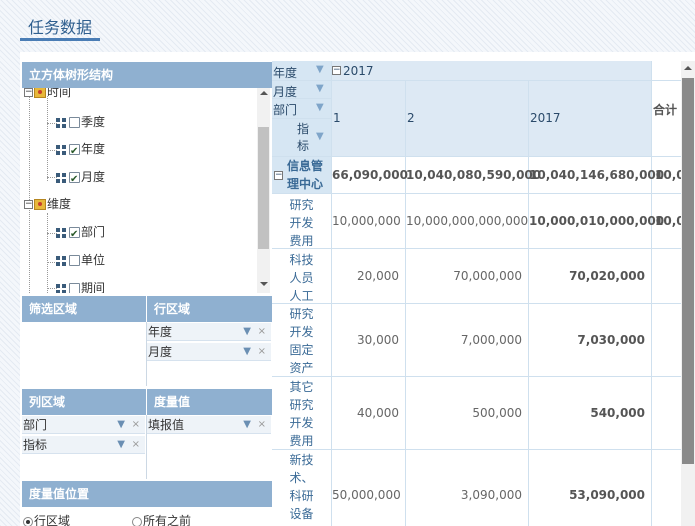 The width and height of the screenshot is (695, 526). Describe the element at coordinates (590, 488) in the screenshot. I see `data-cell: 53,090,000` at that location.